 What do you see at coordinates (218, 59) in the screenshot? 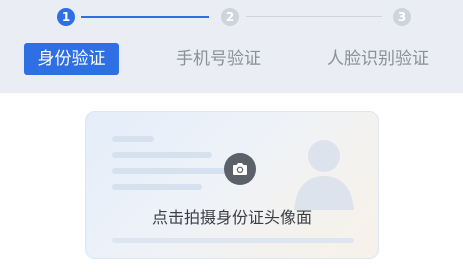
I see `step-2-label: 手机号验证` at bounding box center [218, 59].